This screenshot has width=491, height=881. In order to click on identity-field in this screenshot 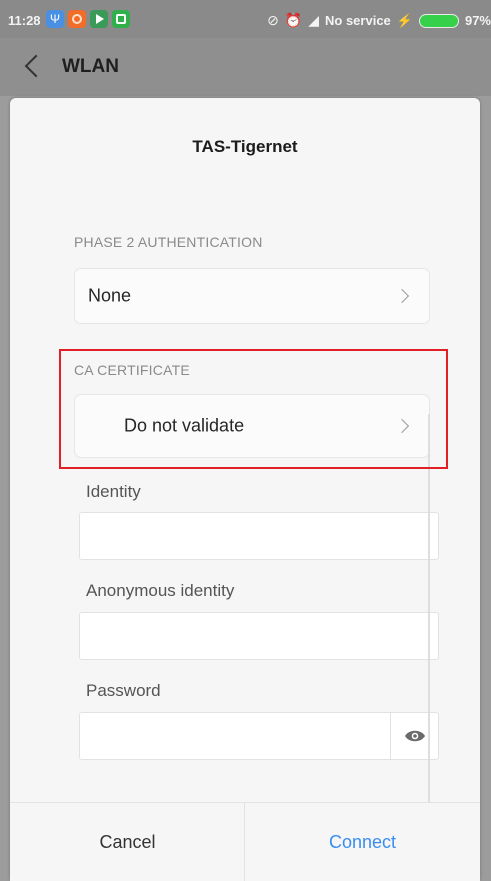, I will do `click(259, 536)`.